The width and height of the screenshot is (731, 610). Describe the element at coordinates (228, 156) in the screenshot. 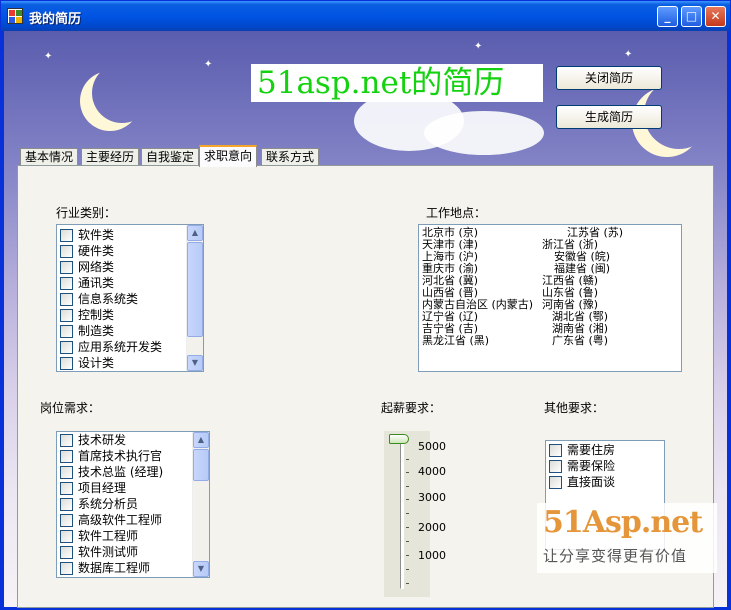

I see `tab-job-intention: 求职意向` at that location.